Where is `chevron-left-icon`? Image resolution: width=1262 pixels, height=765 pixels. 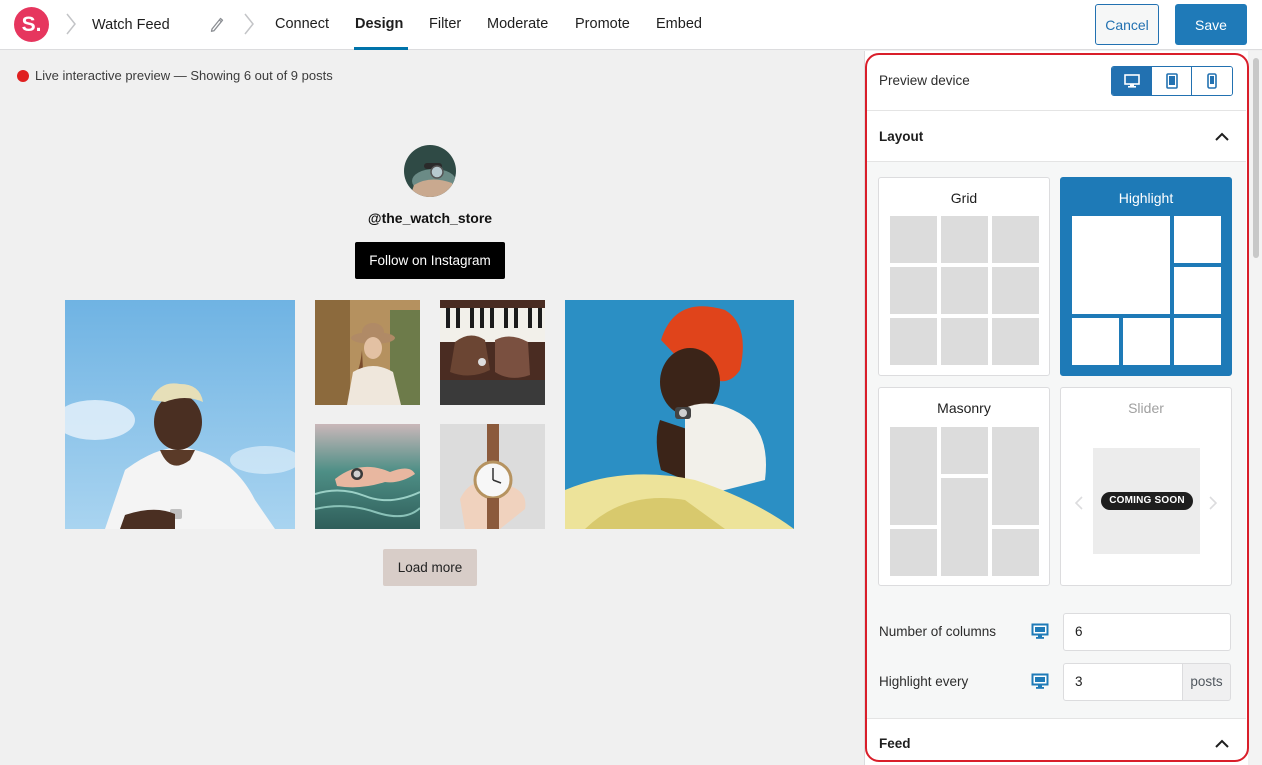 chevron-left-icon is located at coordinates (1079, 503).